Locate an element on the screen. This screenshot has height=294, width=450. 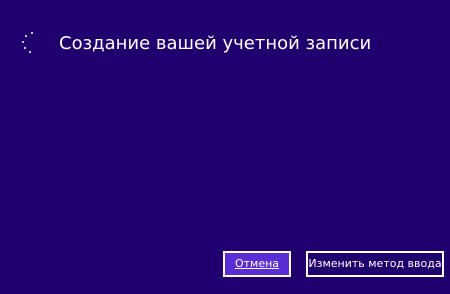
cancel-button: Отмена is located at coordinates (257, 264).